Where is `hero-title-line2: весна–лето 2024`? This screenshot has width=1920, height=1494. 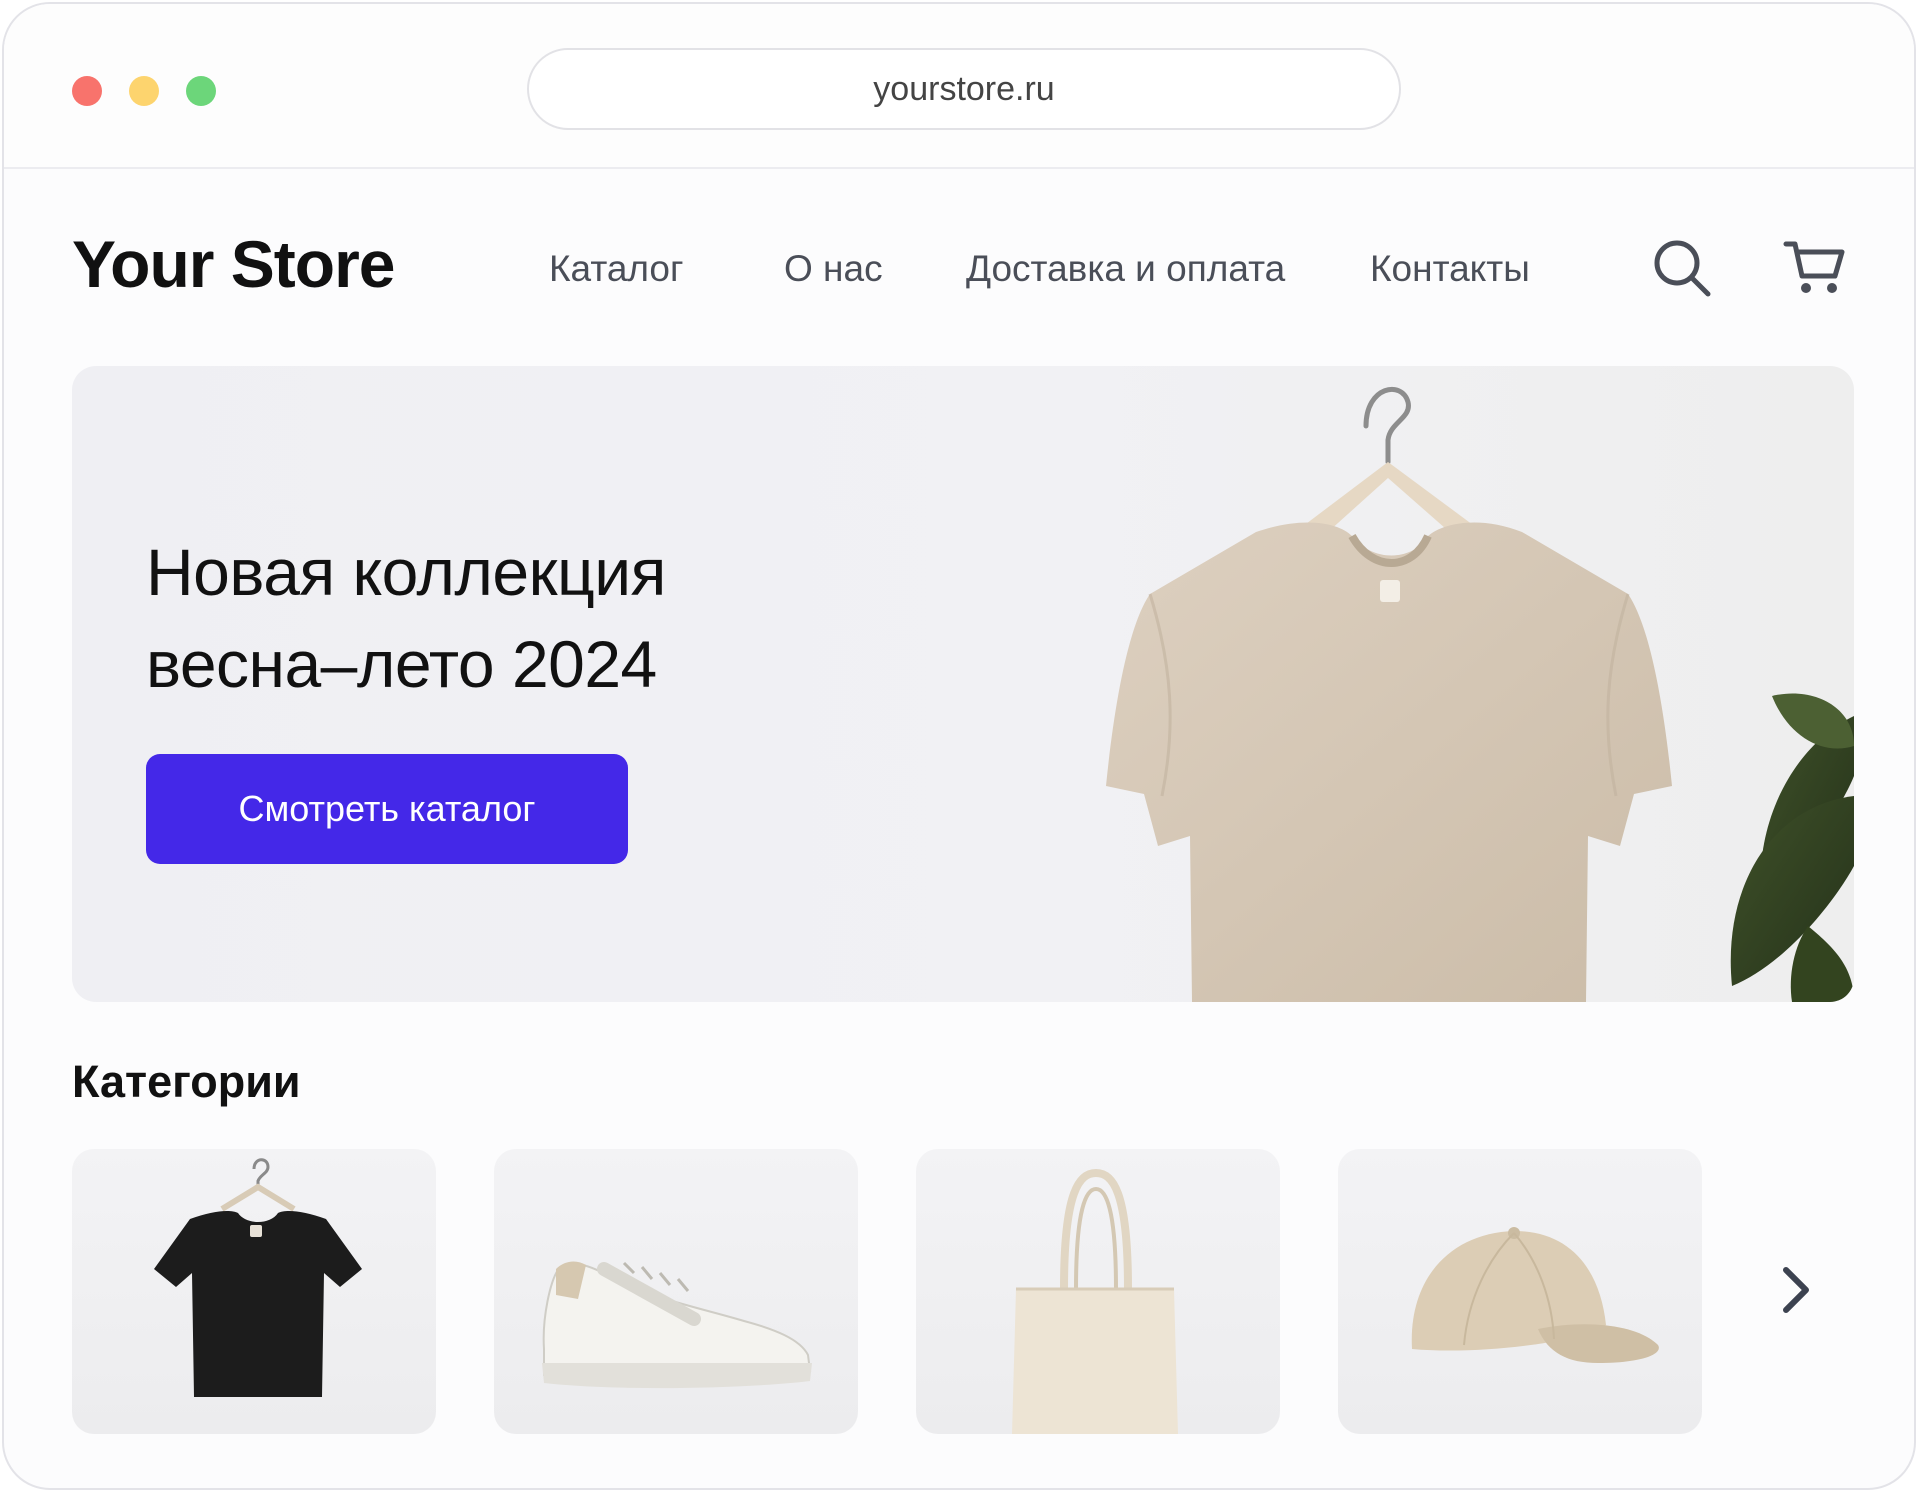 hero-title-line2: весна–лето 2024 is located at coordinates (401, 664).